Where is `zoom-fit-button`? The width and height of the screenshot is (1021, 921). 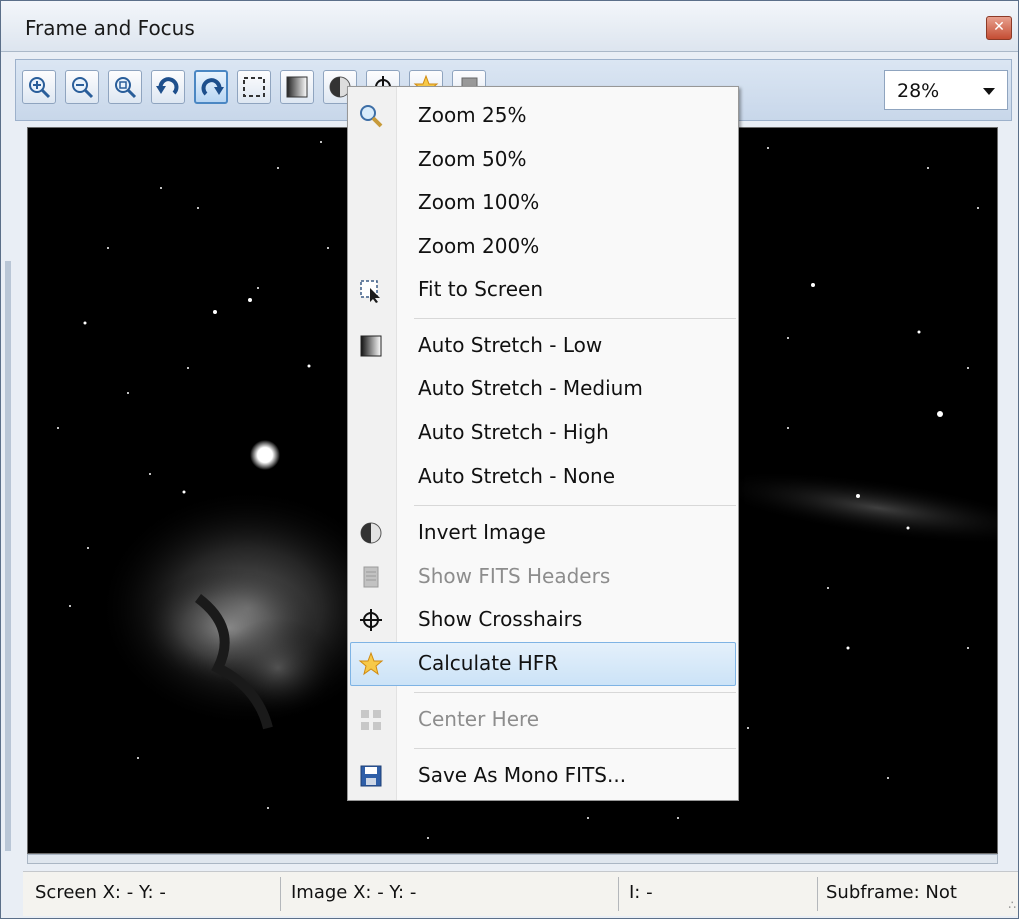
zoom-fit-button is located at coordinates (125, 87).